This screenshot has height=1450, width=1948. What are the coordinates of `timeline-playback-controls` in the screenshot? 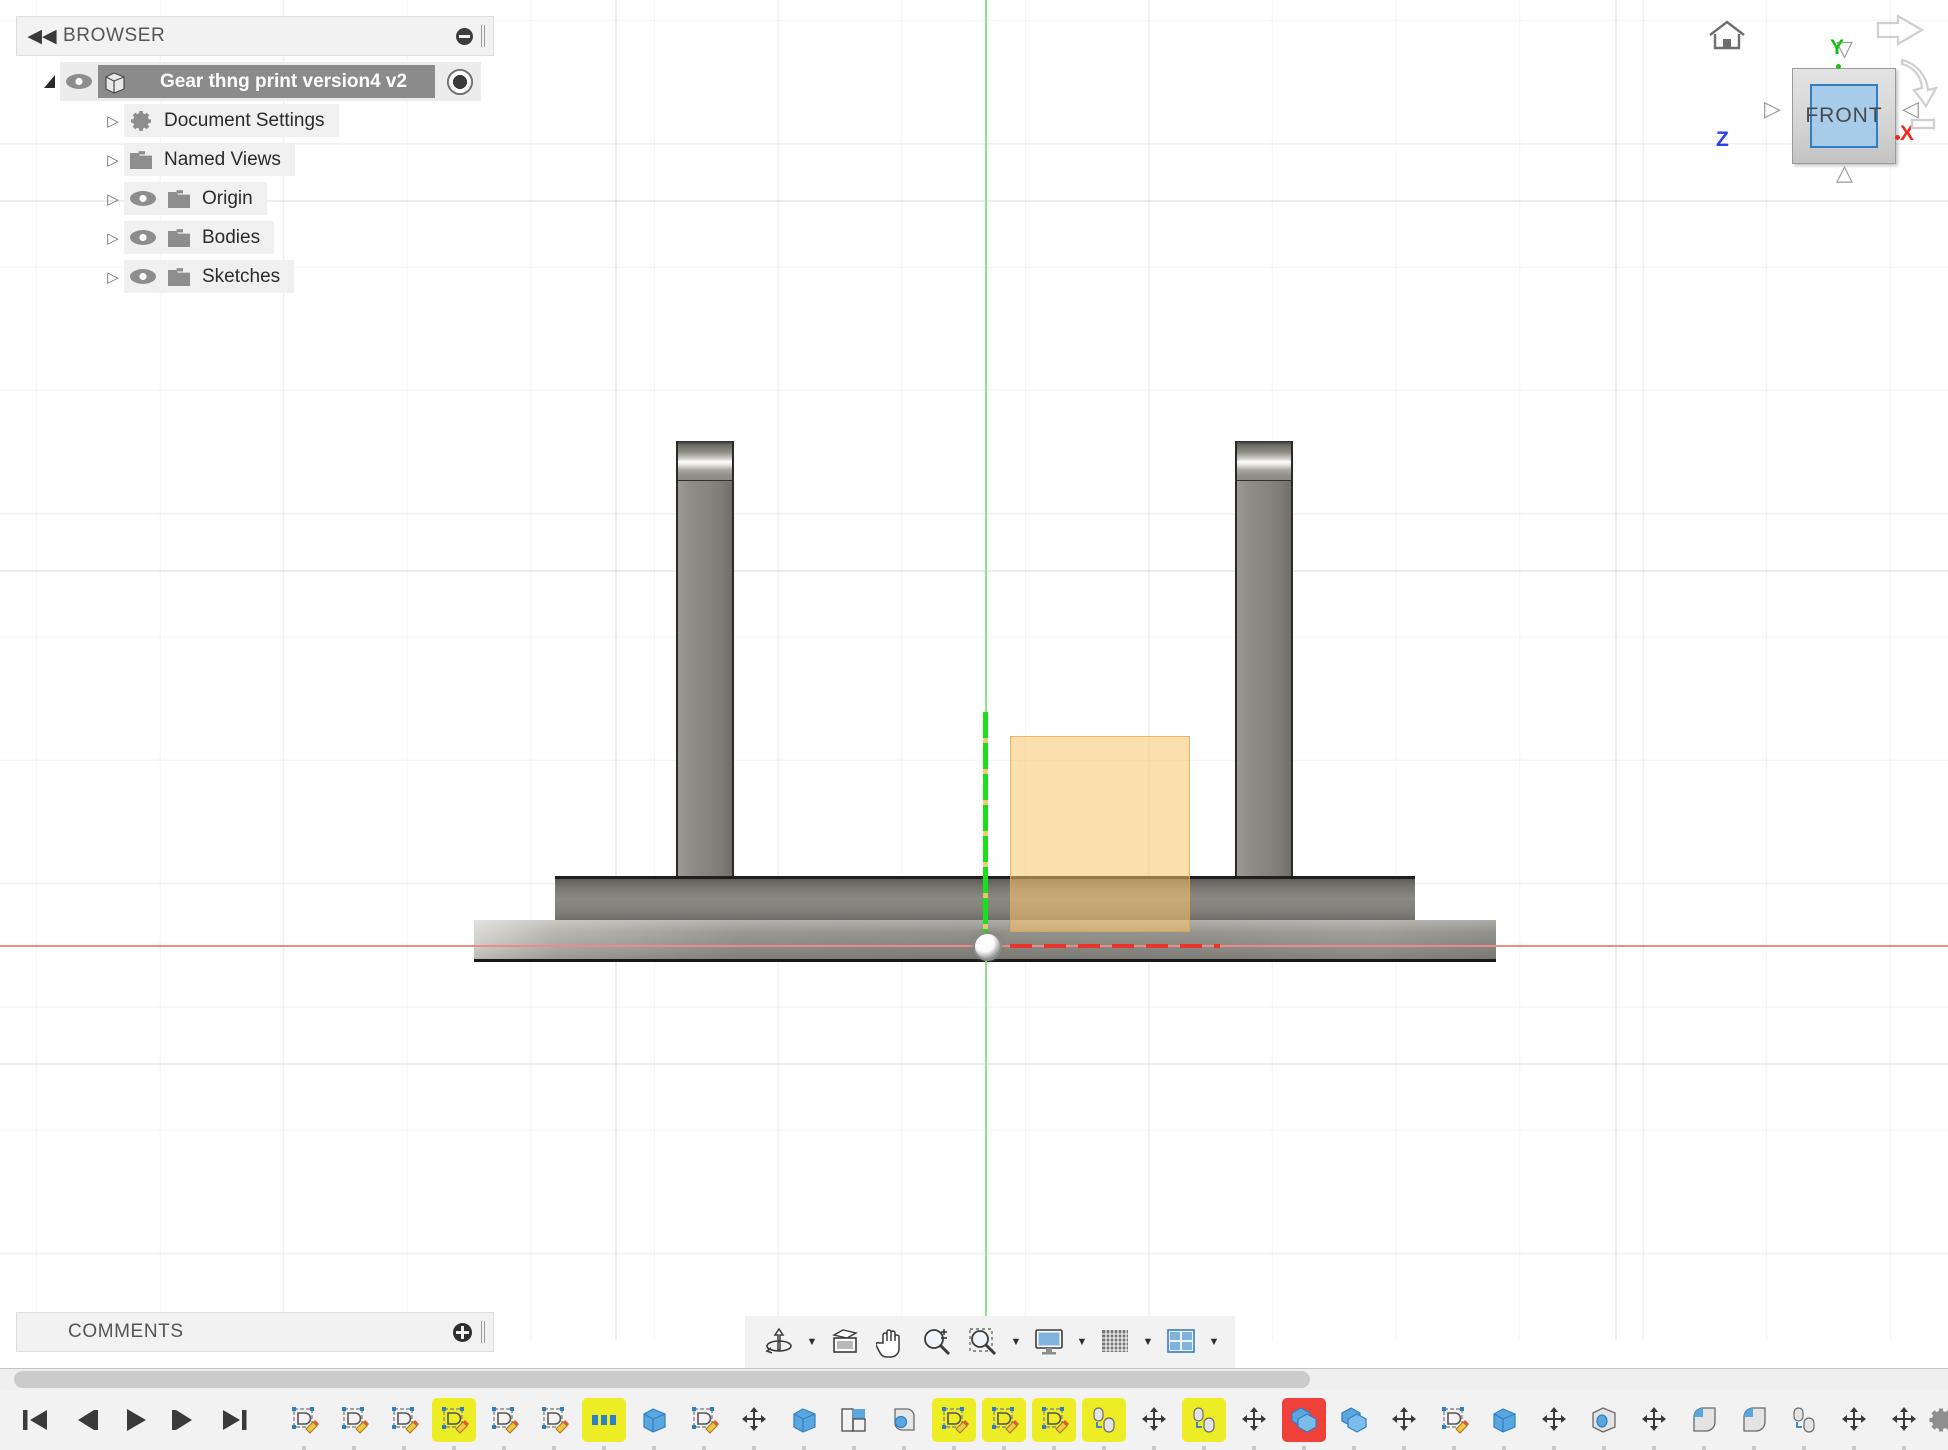 It's located at (126, 1420).